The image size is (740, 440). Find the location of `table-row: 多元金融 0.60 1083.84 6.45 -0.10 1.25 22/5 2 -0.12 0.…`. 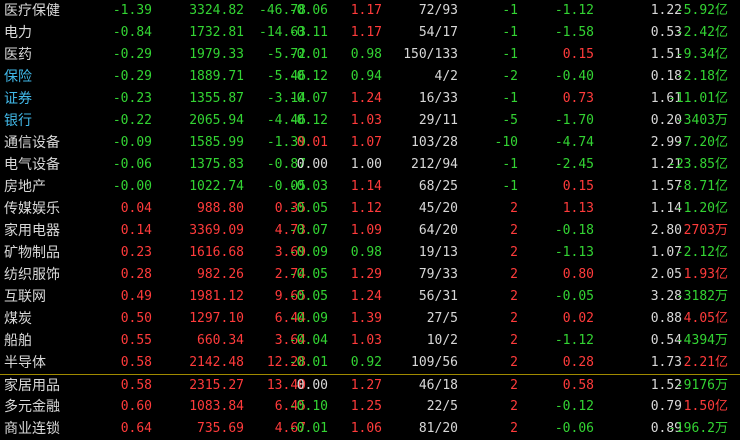

table-row: 多元金融 0.60 1083.84 6.45 -0.10 1.25 22/5 2 -0.12 0.… is located at coordinates (370, 407).